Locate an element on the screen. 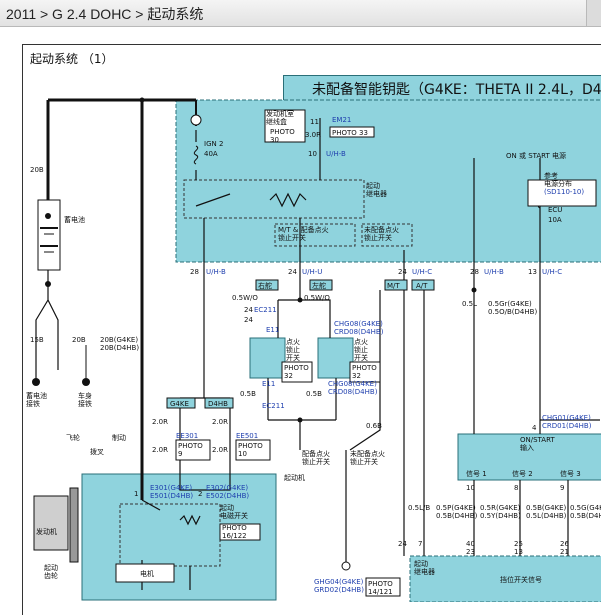 The width and height of the screenshot is (601, 615). pin25-label: 25 is located at coordinates (518, 544).